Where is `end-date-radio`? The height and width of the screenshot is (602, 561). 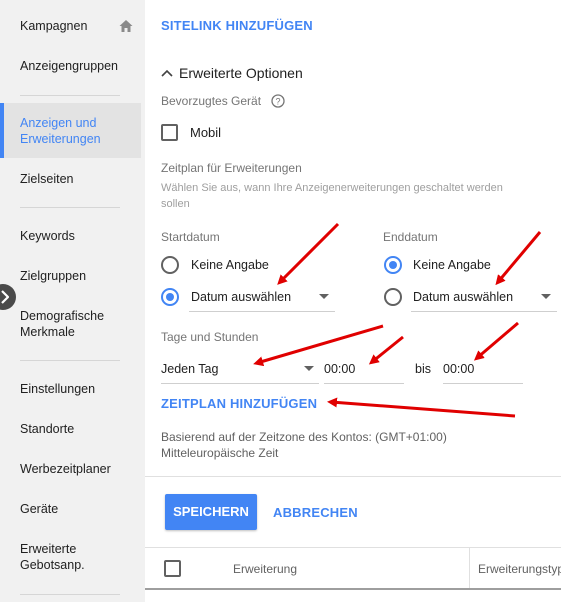
end-date-radio is located at coordinates (393, 297).